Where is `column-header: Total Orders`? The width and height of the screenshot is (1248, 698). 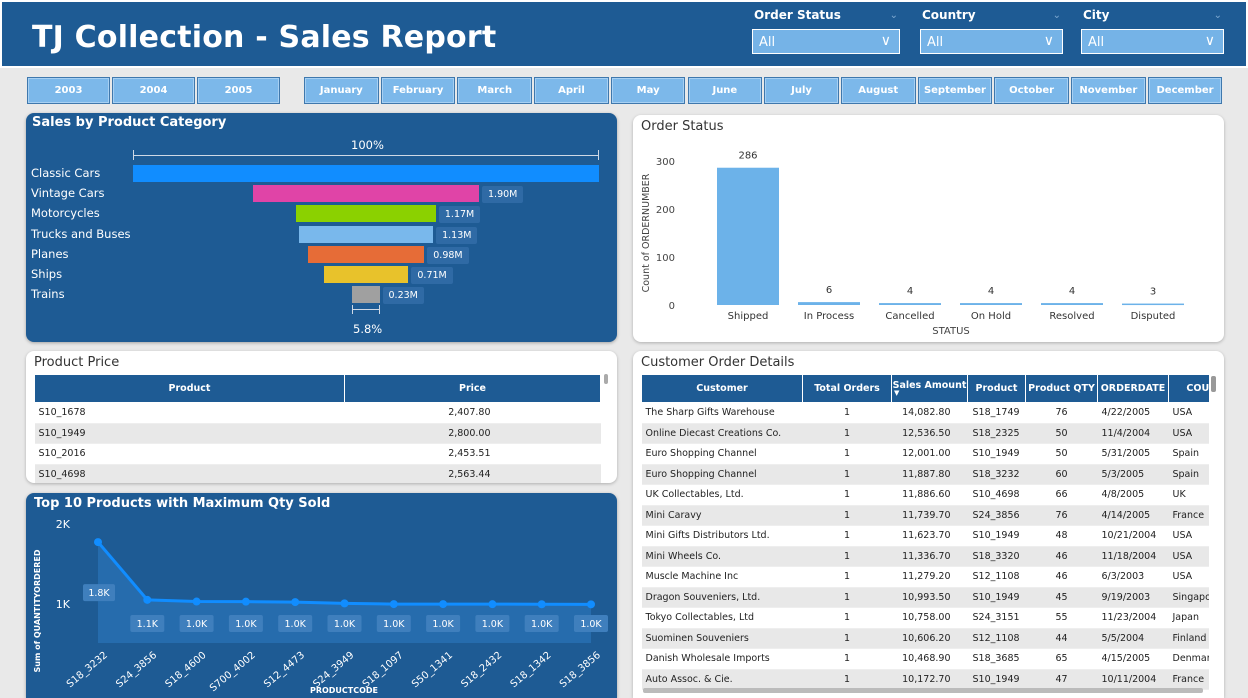
column-header: Total Orders is located at coordinates (847, 388).